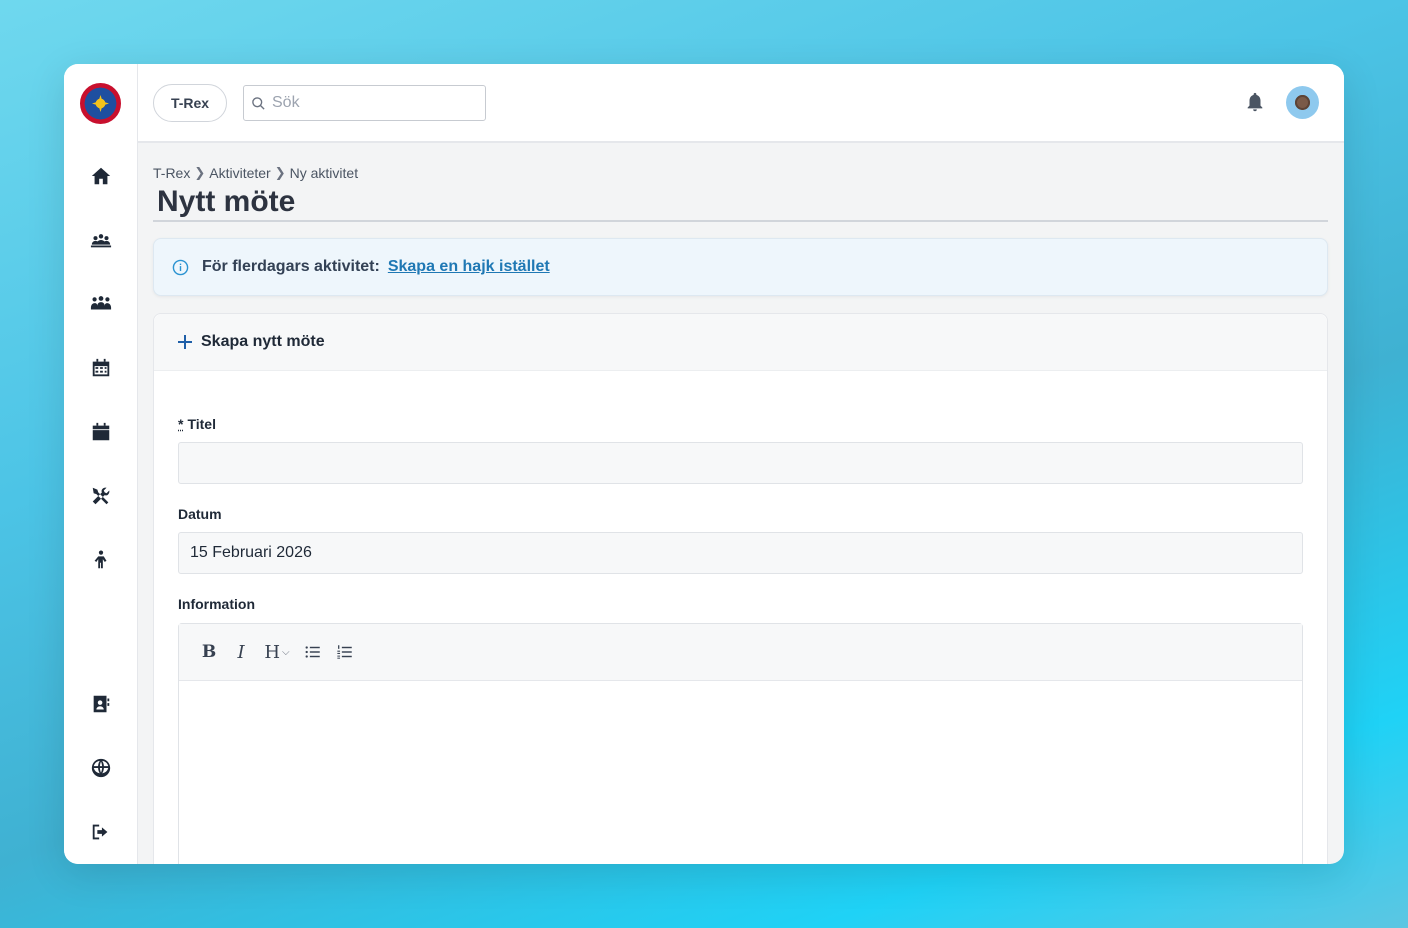  I want to click on title-label: * Titel, so click(197, 424).